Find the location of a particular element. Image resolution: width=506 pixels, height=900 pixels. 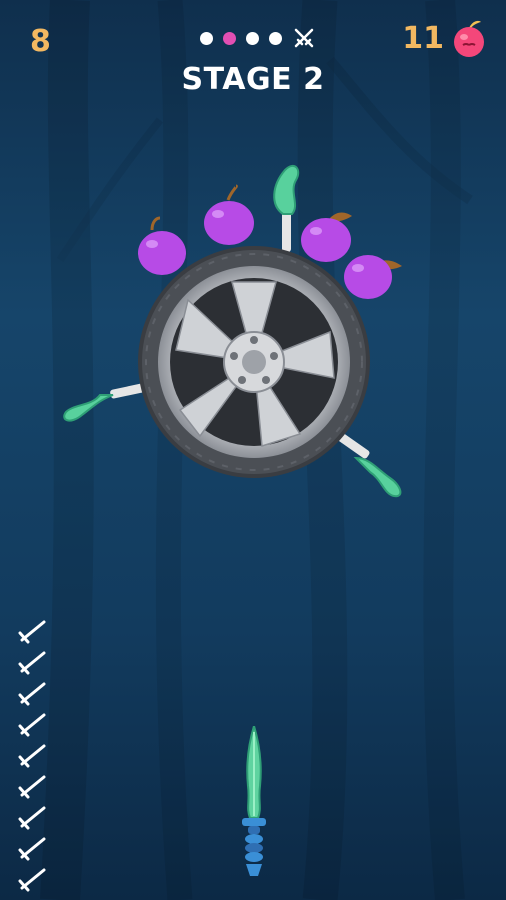

stuck-knife-left is located at coordinates (107, 402).